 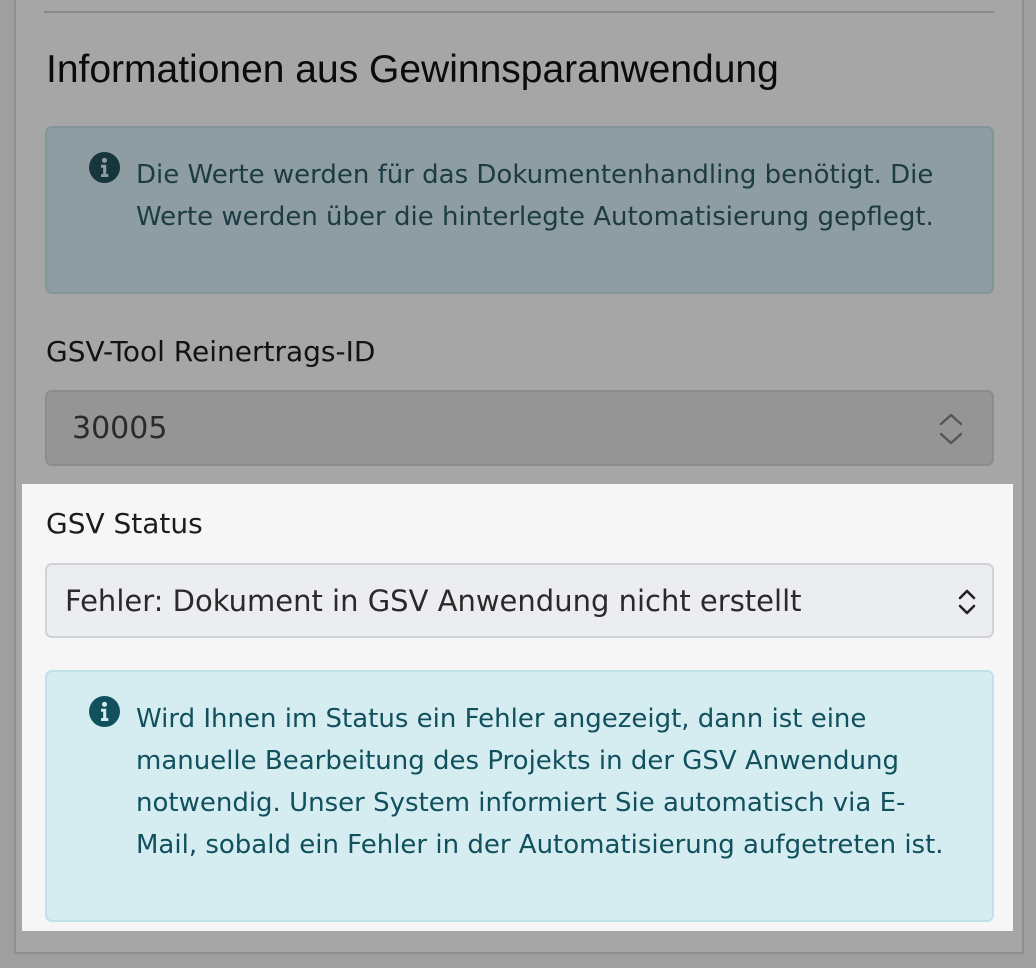 I want to click on number-spinner, so click(x=951, y=429).